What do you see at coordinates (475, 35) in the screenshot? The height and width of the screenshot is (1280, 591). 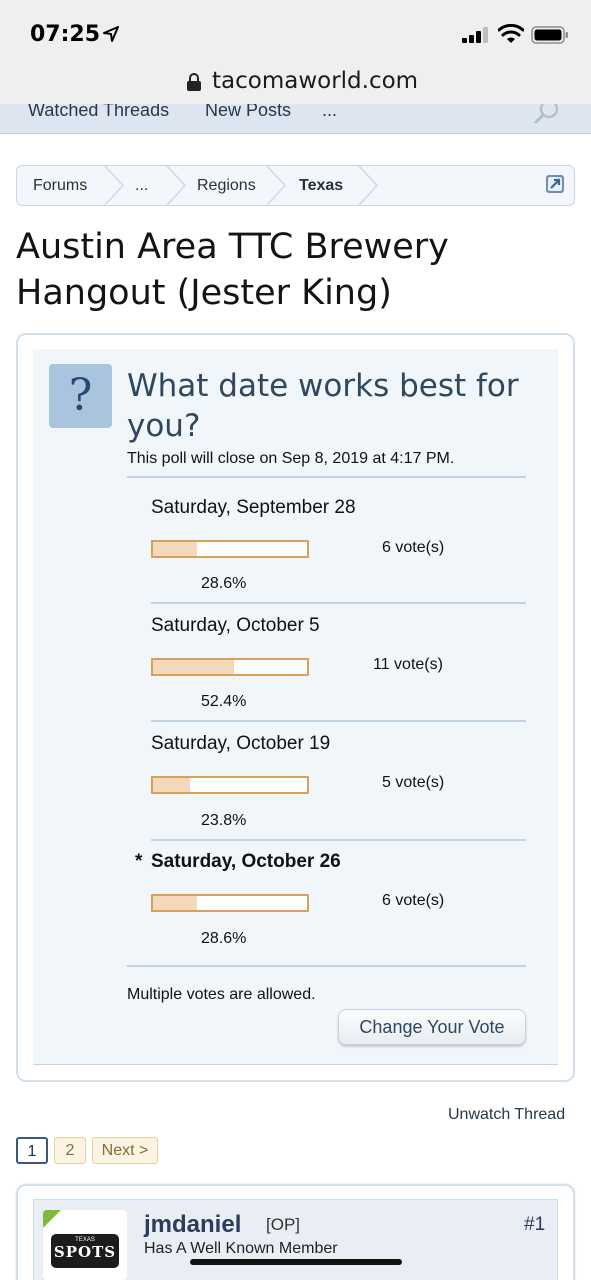 I see `signal-icon` at bounding box center [475, 35].